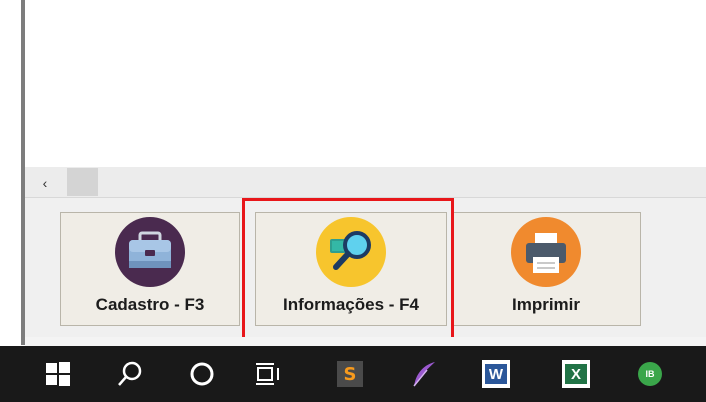  I want to click on scrollbar-thumb, so click(82, 182).